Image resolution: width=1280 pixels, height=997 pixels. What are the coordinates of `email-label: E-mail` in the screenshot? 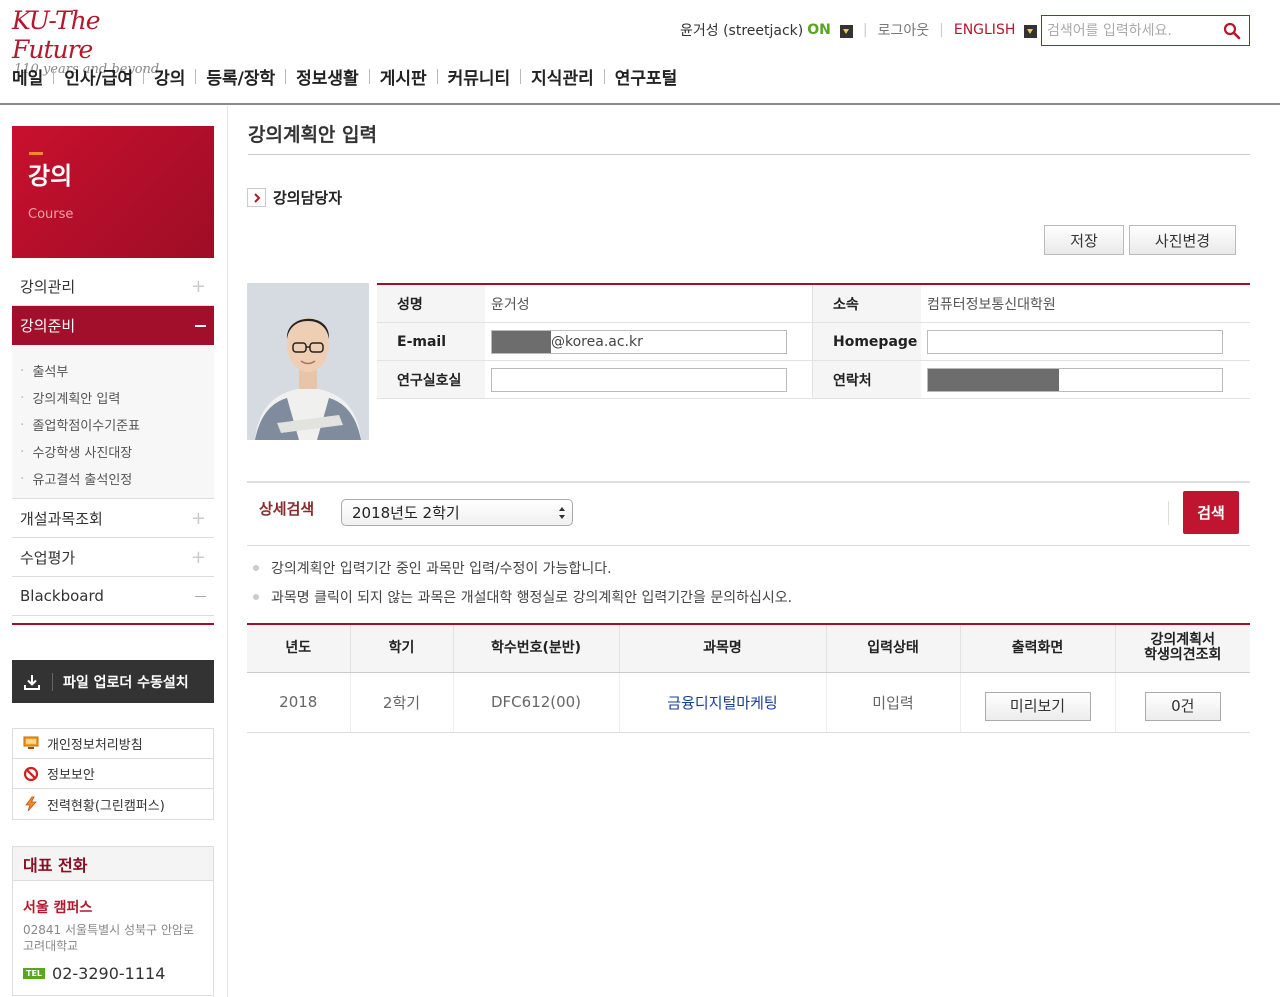 It's located at (431, 341).